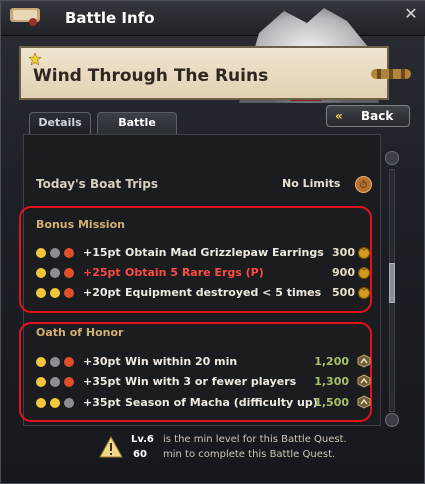 The image size is (425, 484). Describe the element at coordinates (80, 224) in the screenshot. I see `bonus-mission-title: Bonus Mission` at that location.